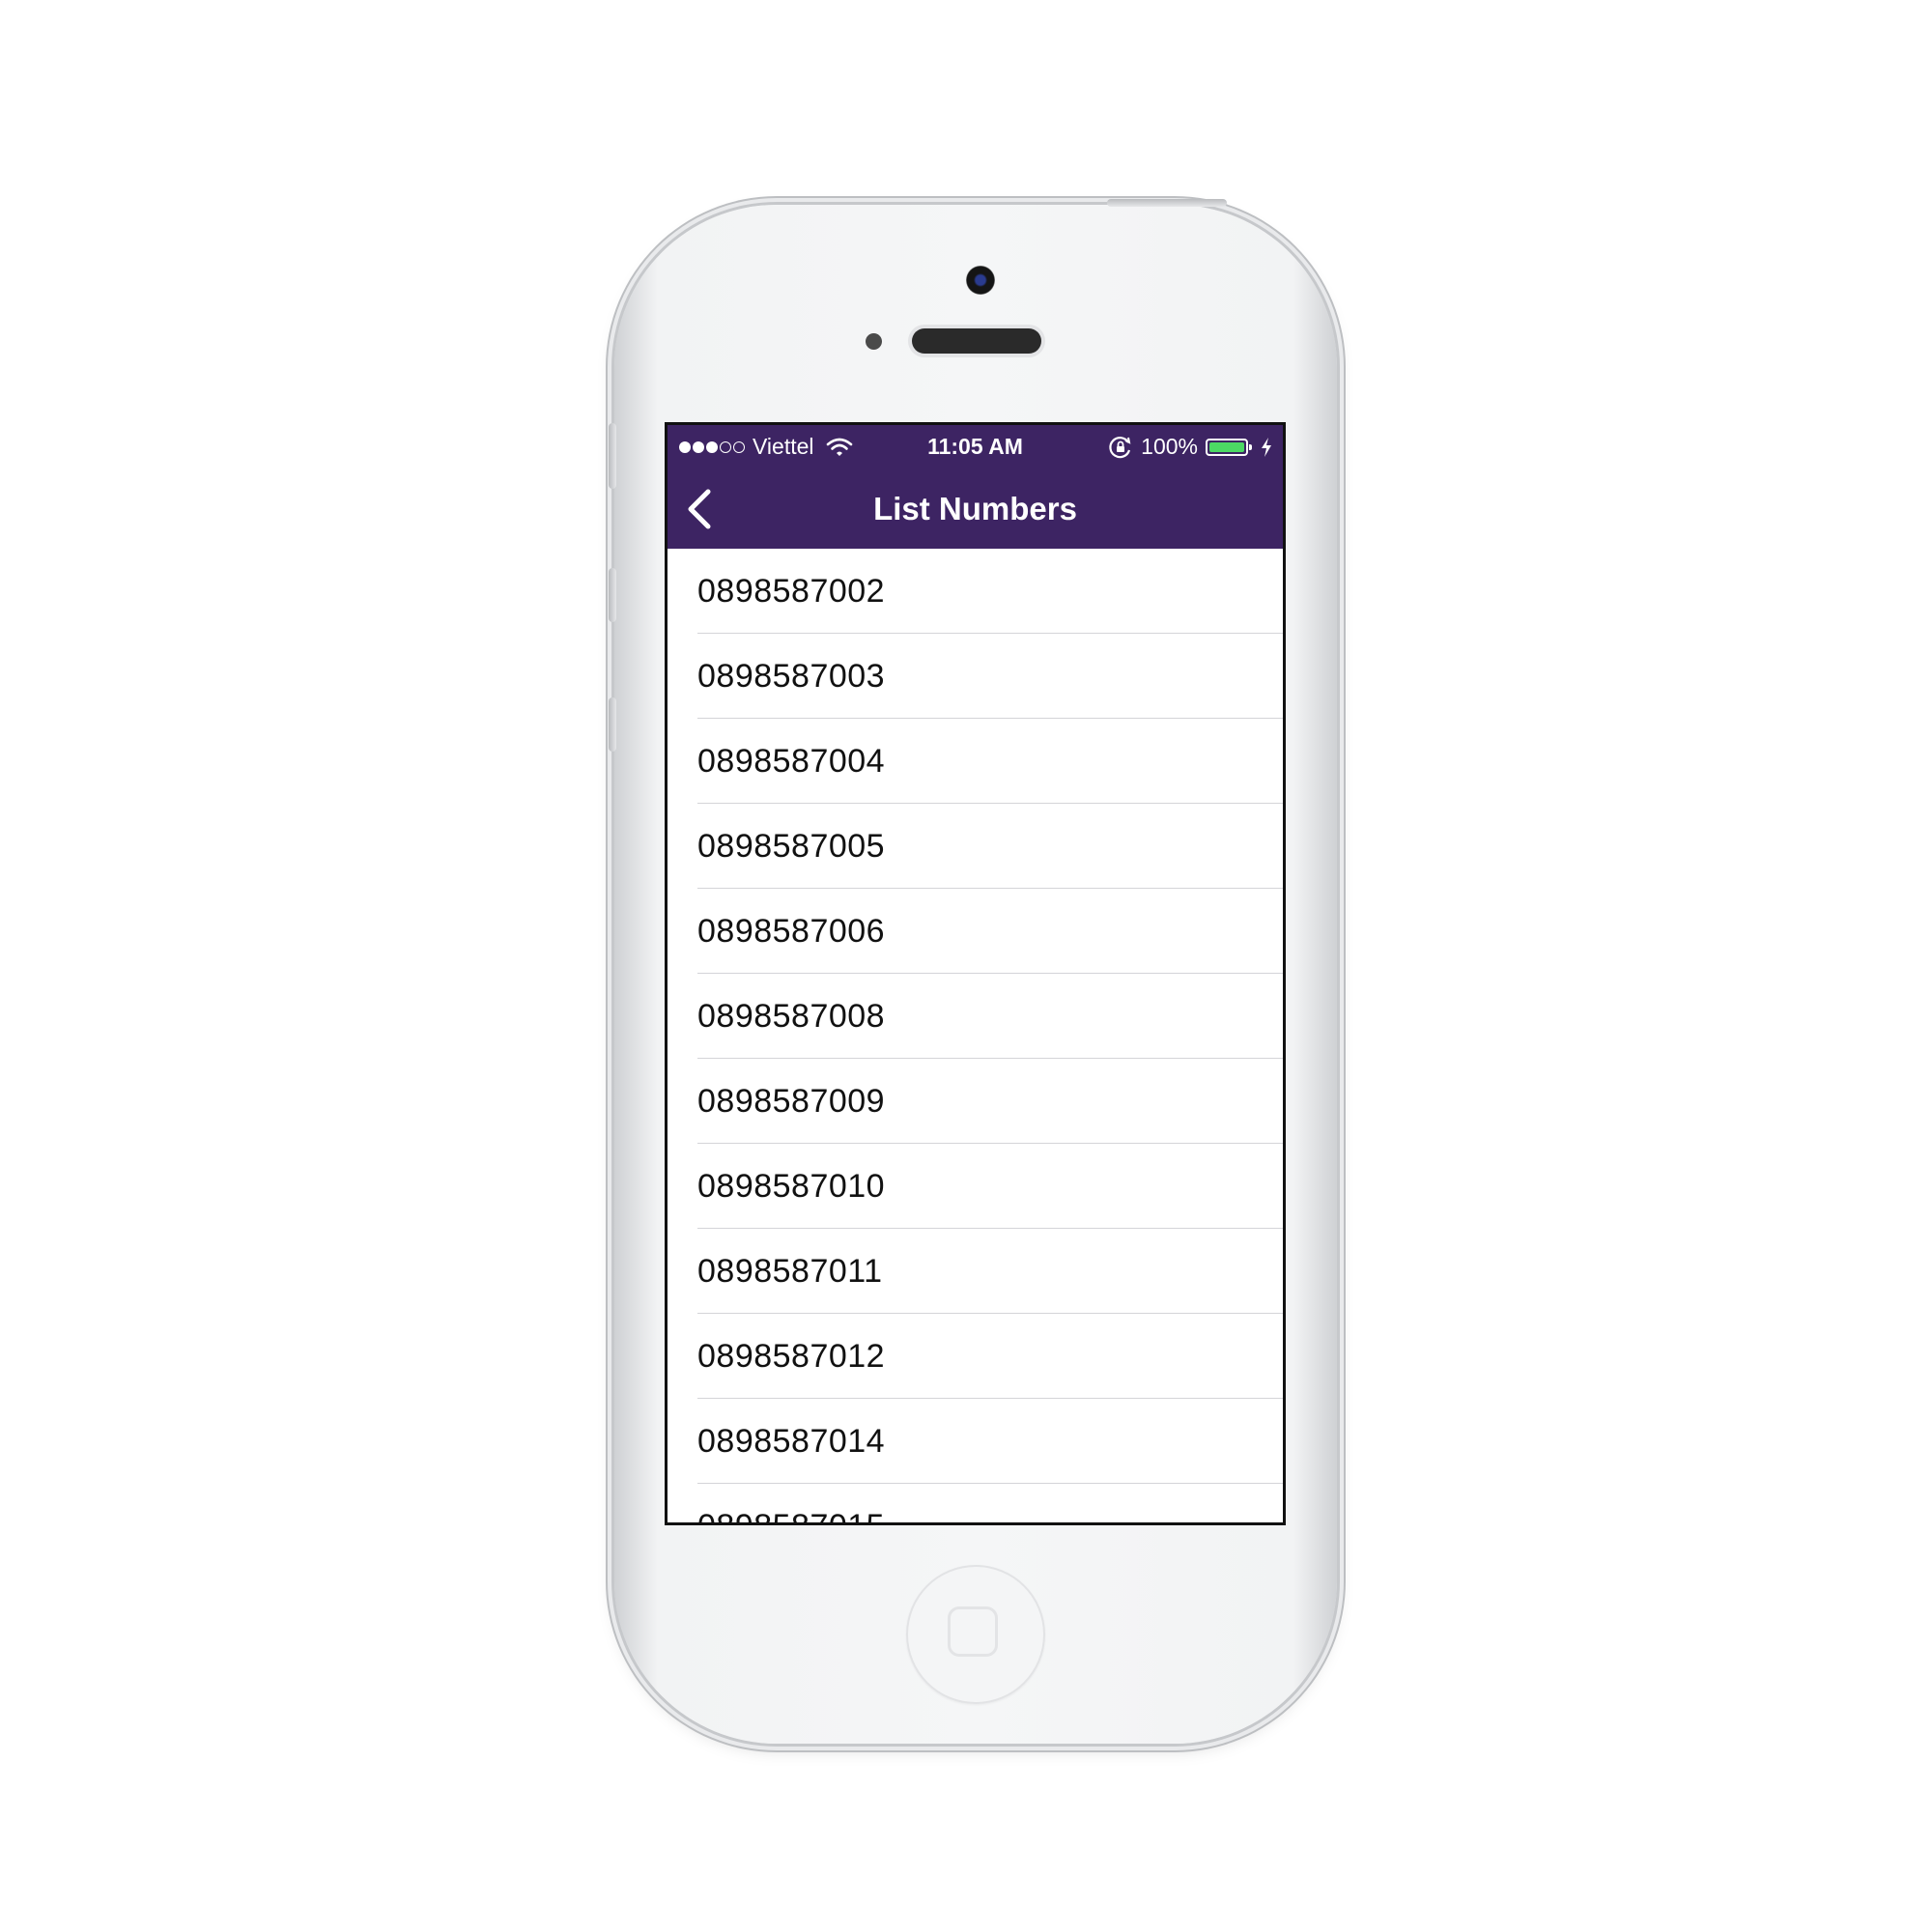 The width and height of the screenshot is (1932, 1932). I want to click on list-item: 0898587008, so click(975, 1016).